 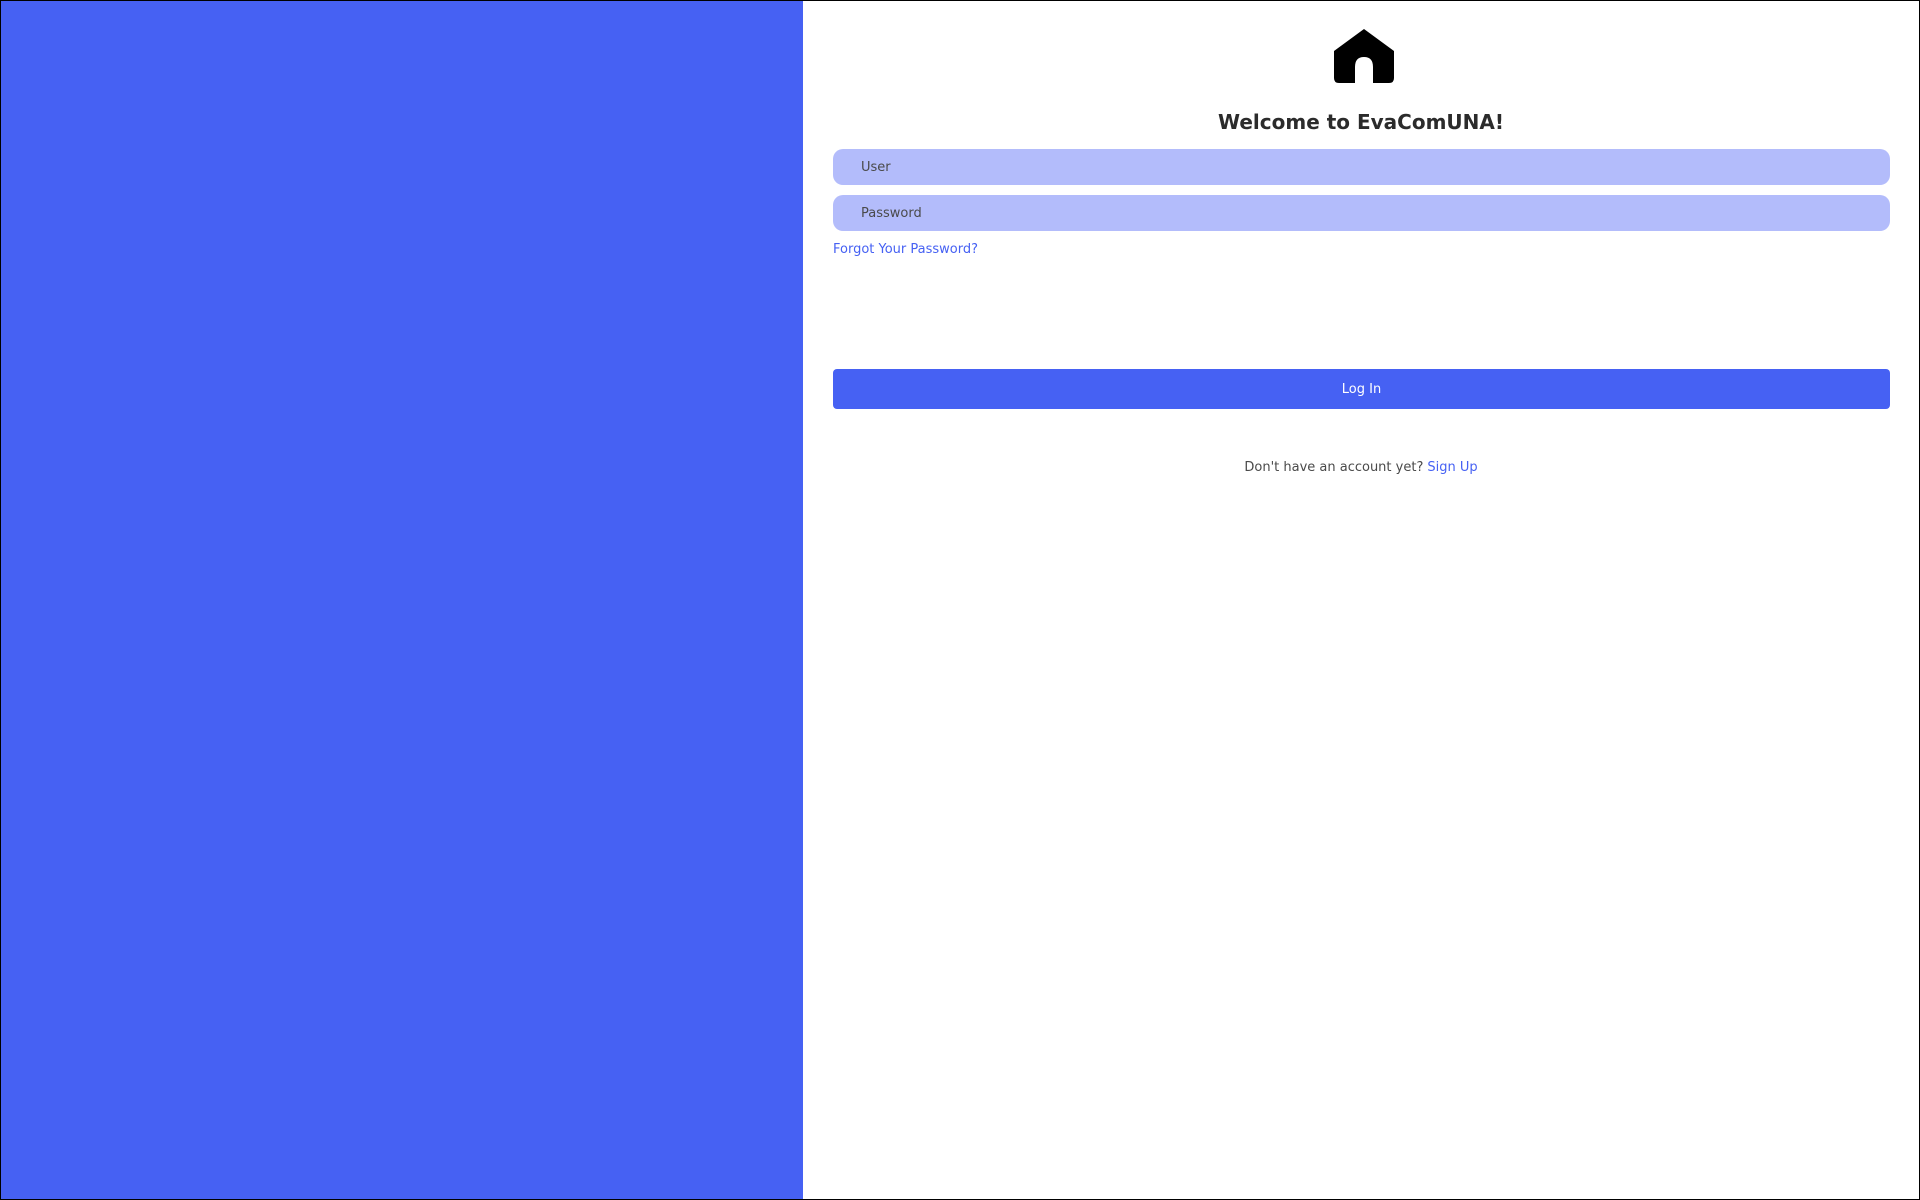 I want to click on page-title: Welcome to EvaComUNA!, so click(x=1361, y=122).